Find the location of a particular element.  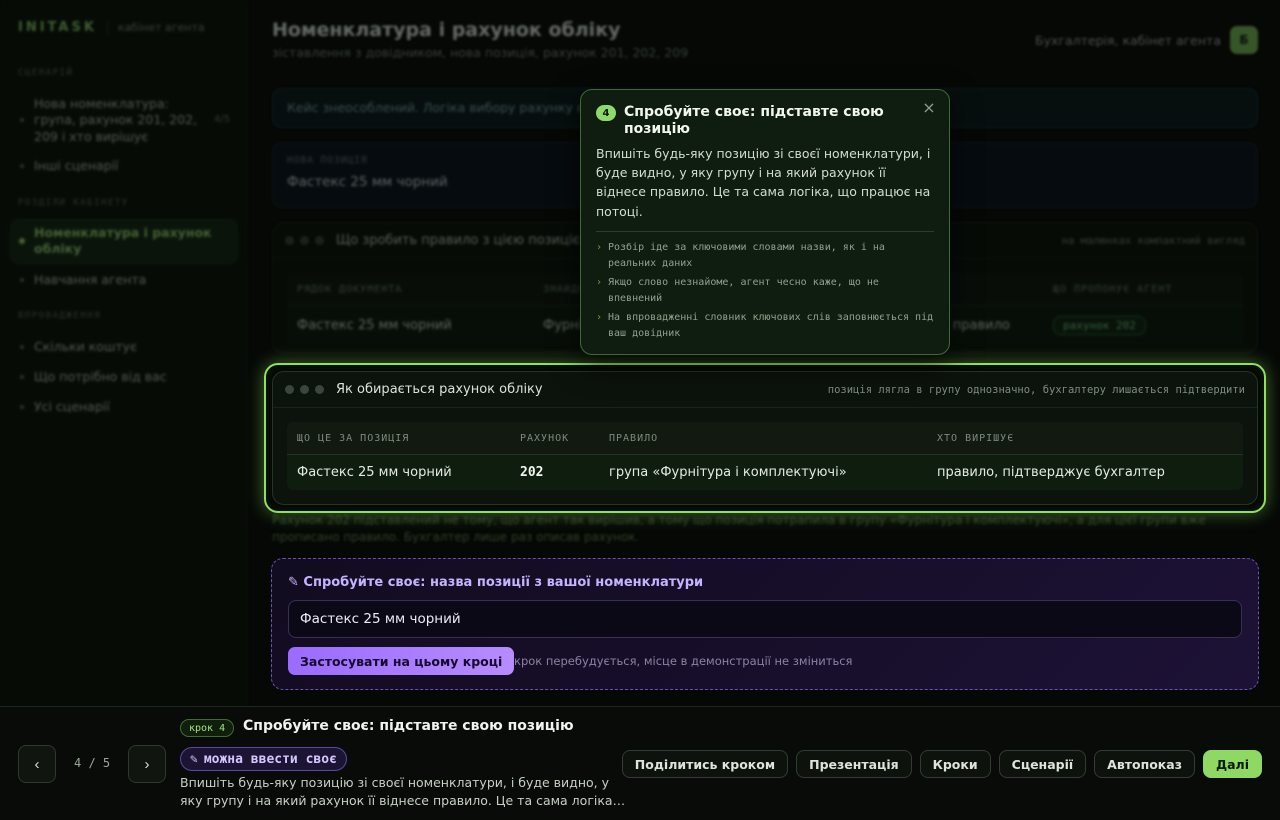

step-title: Спробуйте своє: підставте свою позицію is located at coordinates (408, 726).